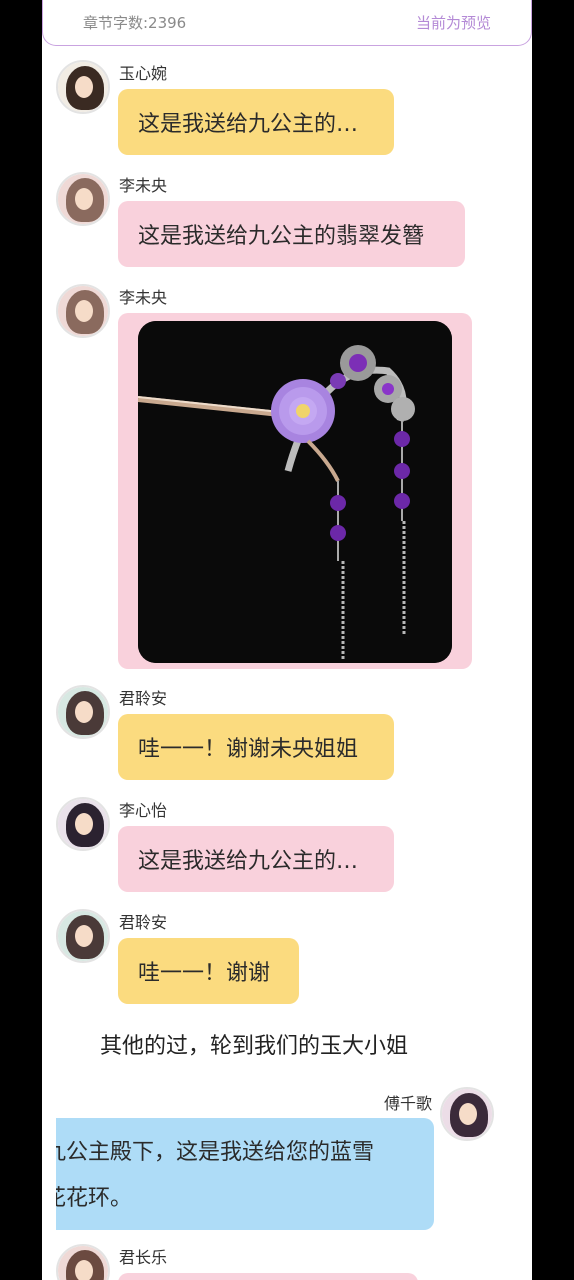 The width and height of the screenshot is (574, 1280). I want to click on sender-name: 玉心婉, so click(143, 73).